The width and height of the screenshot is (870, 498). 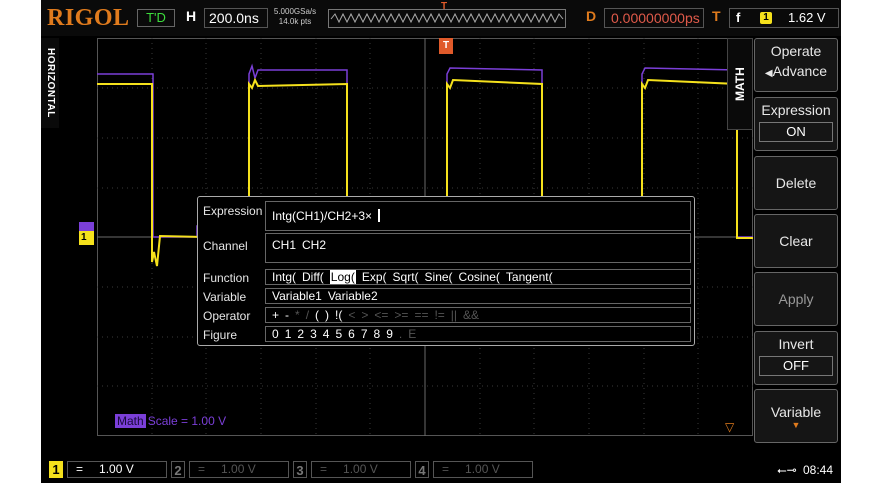 What do you see at coordinates (389, 334) in the screenshot?
I see `digit-item: 9` at bounding box center [389, 334].